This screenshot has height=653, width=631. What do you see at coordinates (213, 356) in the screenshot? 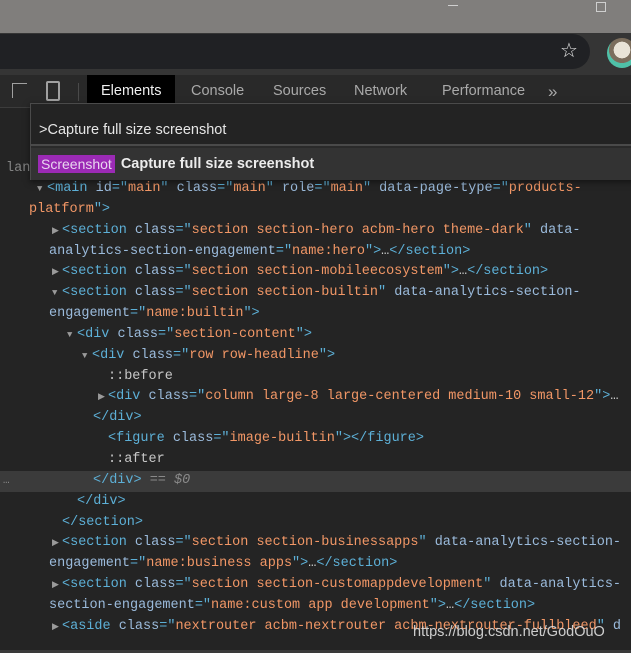
I see `dom-node-text: <div class="row row-headline">` at bounding box center [213, 356].